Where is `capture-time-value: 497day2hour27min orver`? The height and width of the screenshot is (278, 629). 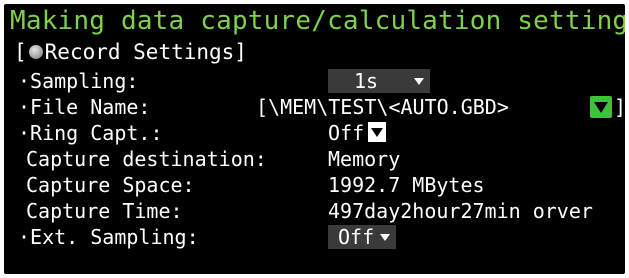 capture-time-value: 497day2hour27min orver is located at coordinates (460, 211).